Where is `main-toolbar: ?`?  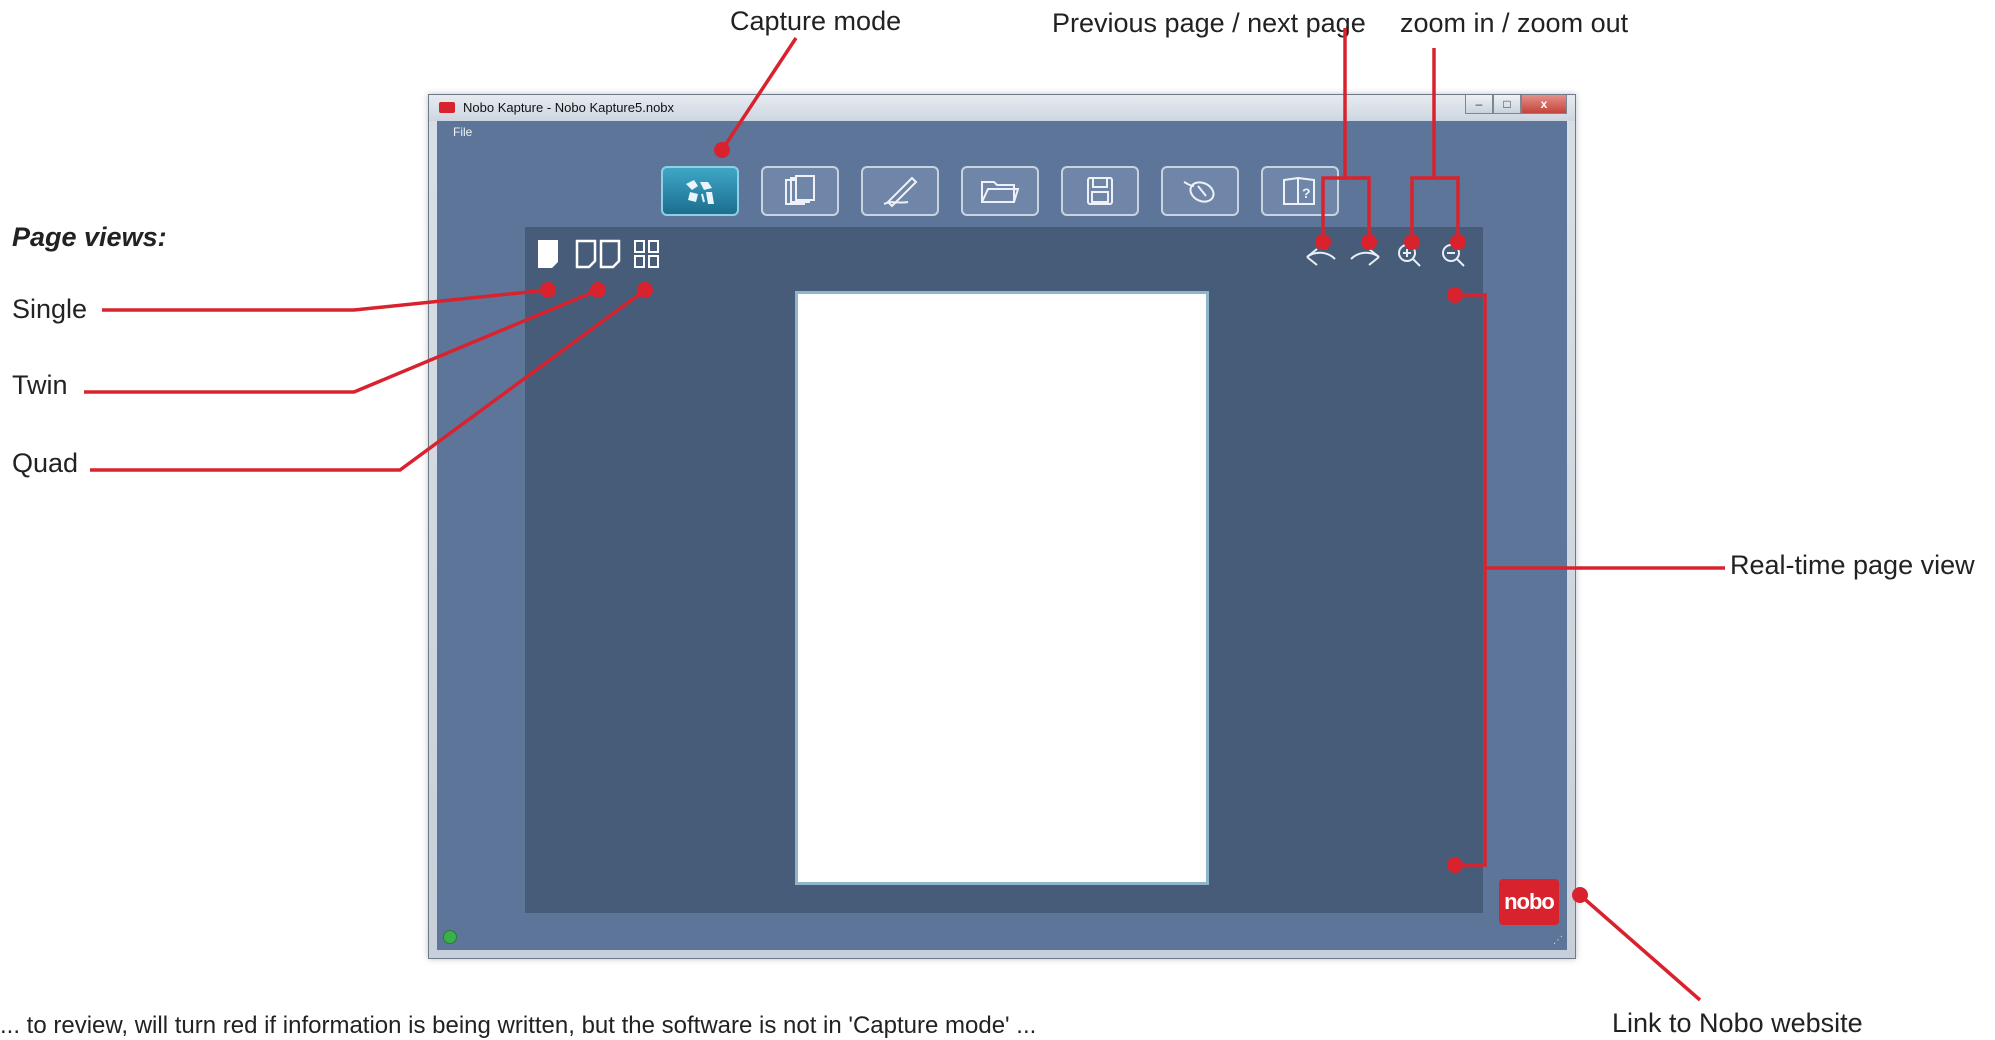
main-toolbar: ? is located at coordinates (1000, 191).